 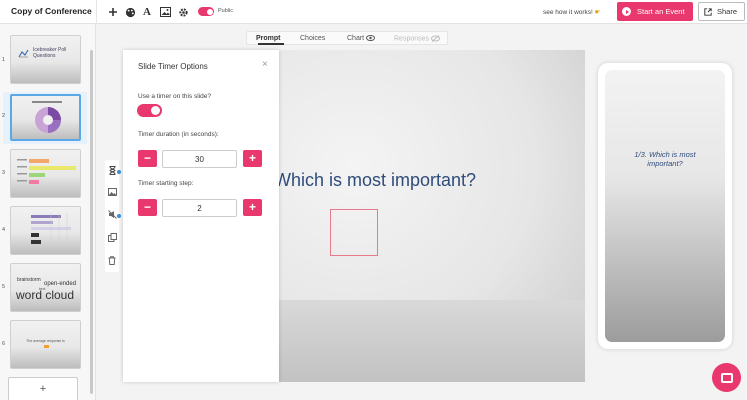 I want to click on slide-prompt-title: Which is most important?, so click(x=375, y=180).